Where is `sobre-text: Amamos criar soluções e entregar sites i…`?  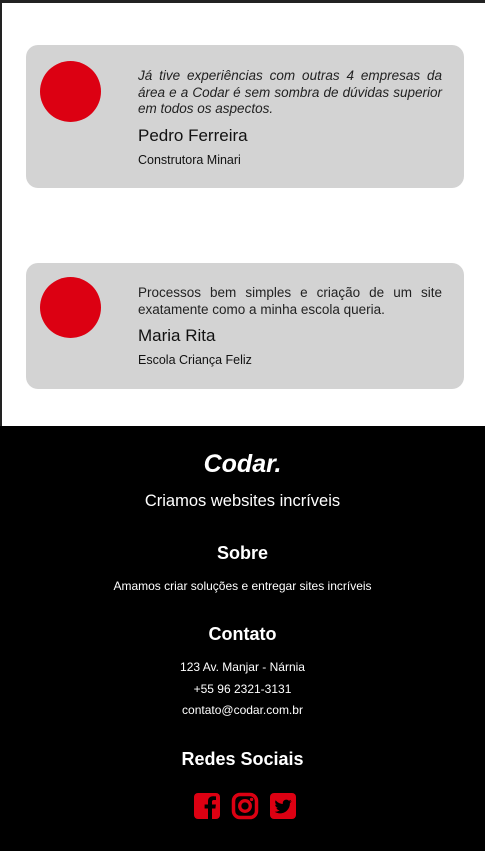 sobre-text: Amamos criar soluções e entregar sites i… is located at coordinates (242, 586).